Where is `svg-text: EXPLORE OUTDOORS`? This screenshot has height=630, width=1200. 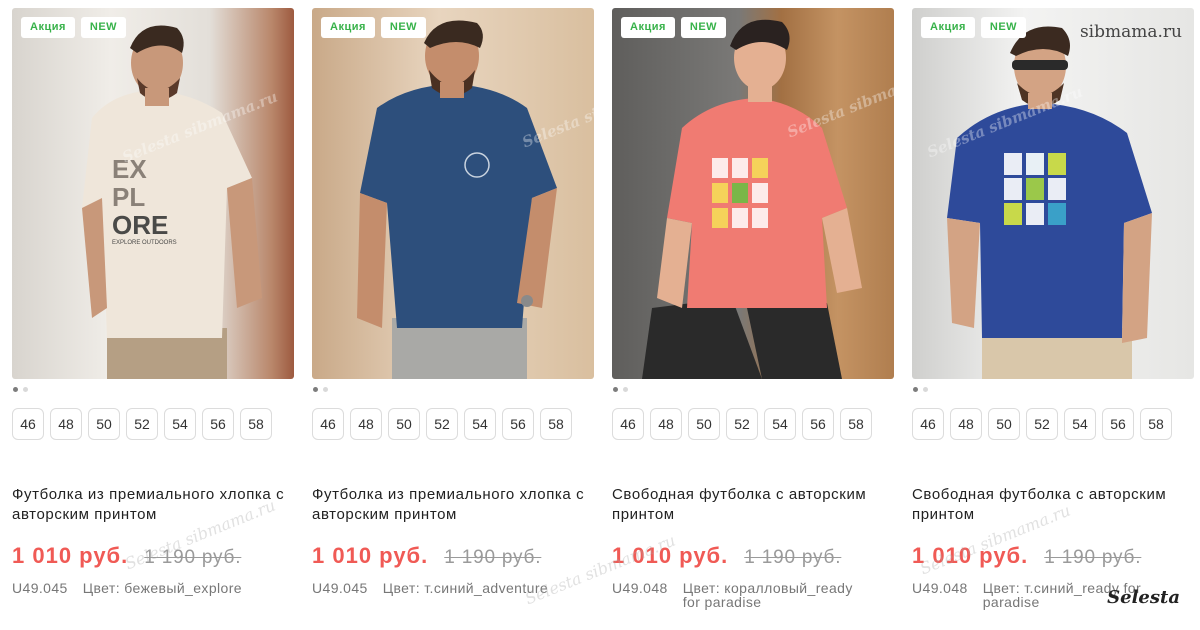
svg-text: EXPLORE OUTDOORS is located at coordinates (144, 243).